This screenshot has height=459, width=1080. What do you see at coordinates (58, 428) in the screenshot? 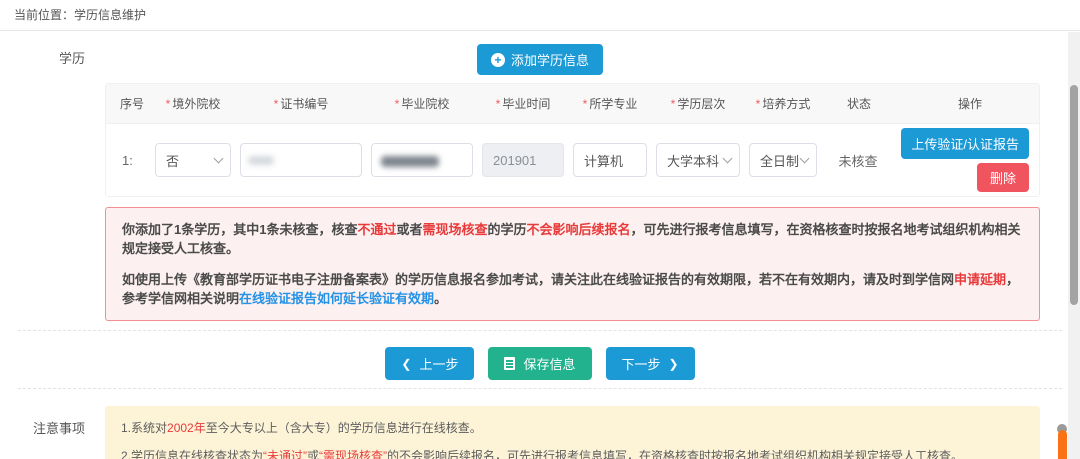
I see `notes-section-label: 注意事项` at bounding box center [58, 428].